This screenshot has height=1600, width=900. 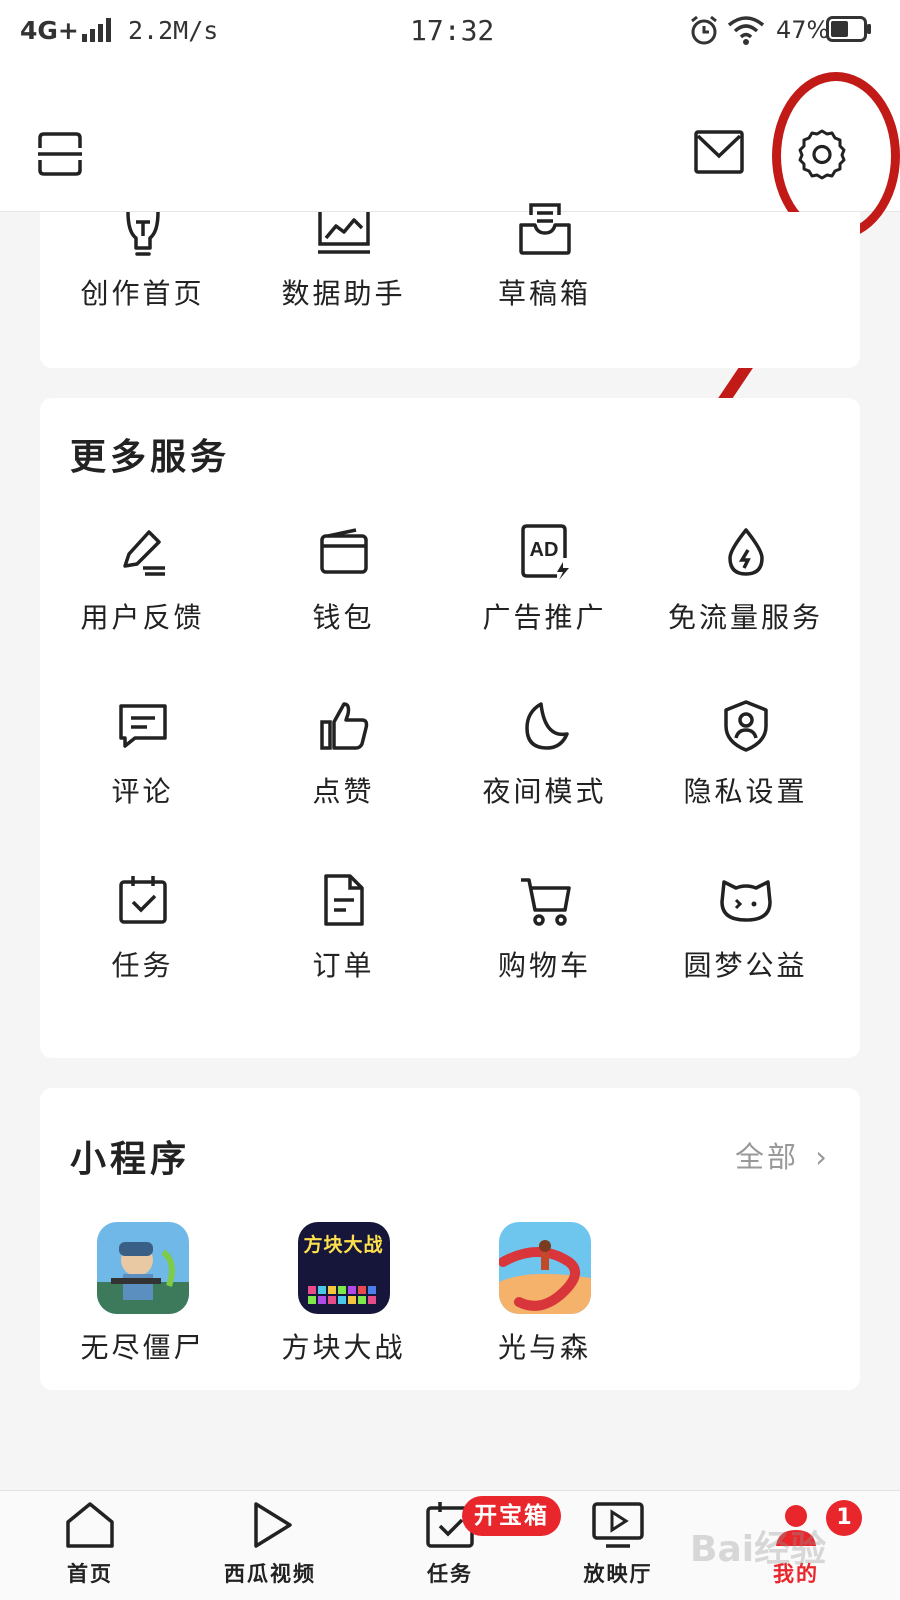 I want to click on service-orders: 订单, so click(x=343, y=926).